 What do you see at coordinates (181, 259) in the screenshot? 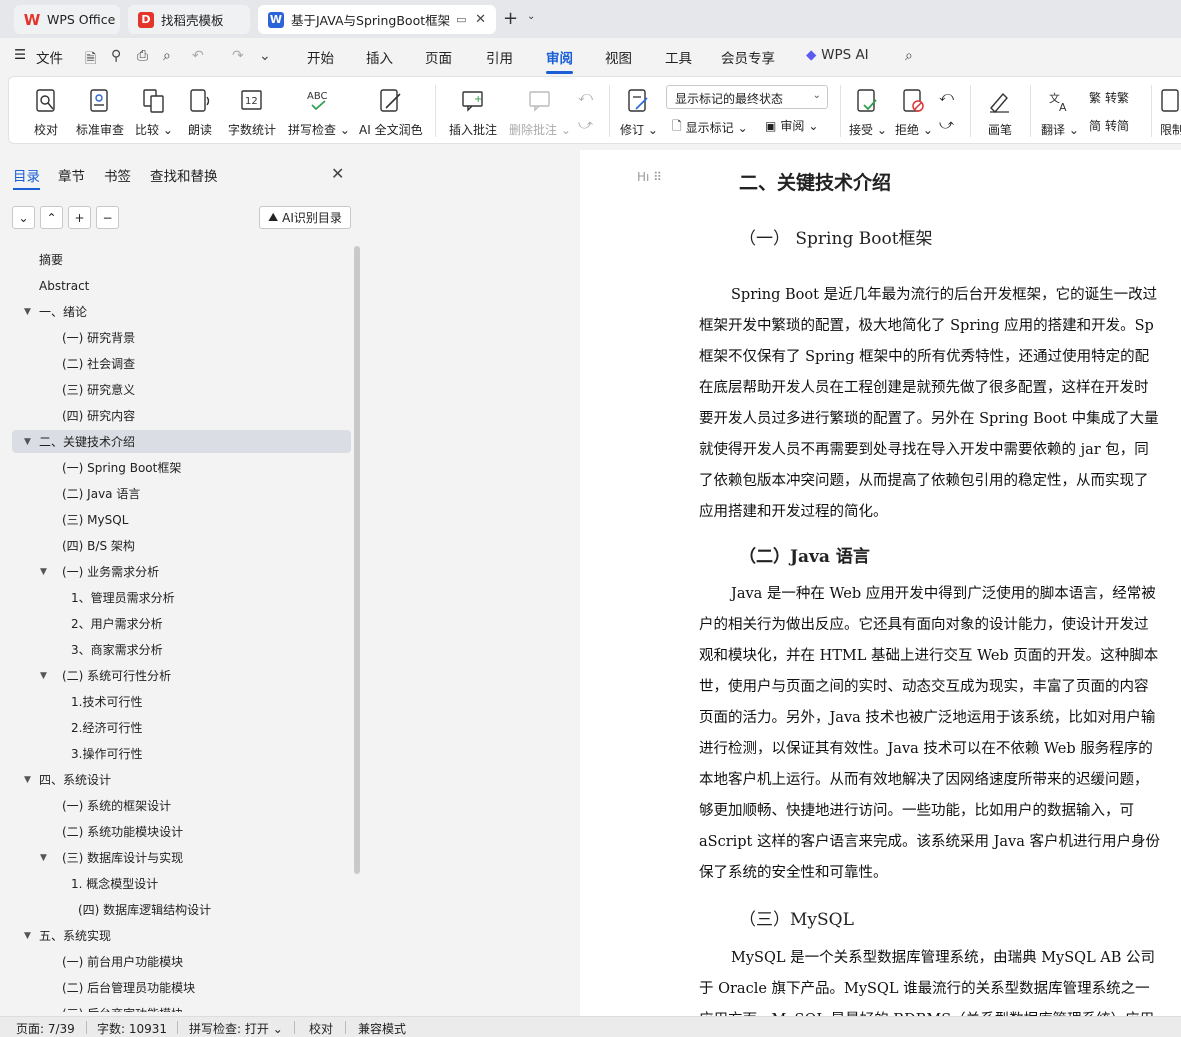
I see `toc-item: 摘要` at bounding box center [181, 259].